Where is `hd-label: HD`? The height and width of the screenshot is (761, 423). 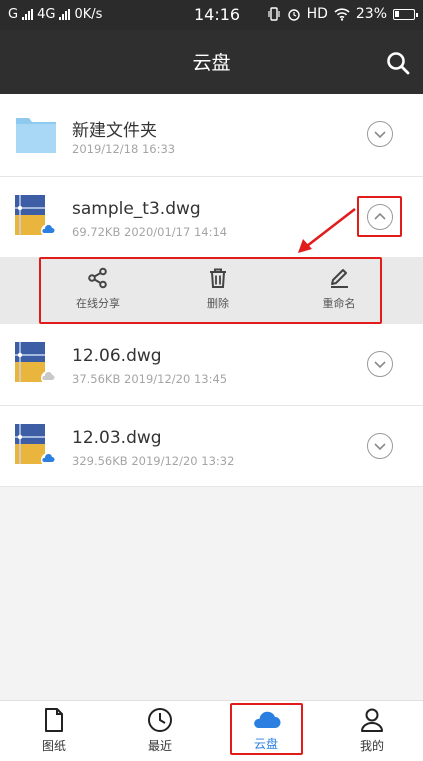 hd-label: HD is located at coordinates (317, 14).